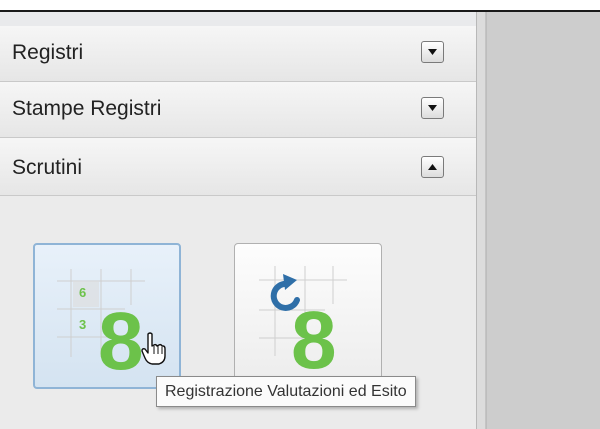 This screenshot has width=600, height=429. I want to click on chevron-up-icon, so click(432, 167).